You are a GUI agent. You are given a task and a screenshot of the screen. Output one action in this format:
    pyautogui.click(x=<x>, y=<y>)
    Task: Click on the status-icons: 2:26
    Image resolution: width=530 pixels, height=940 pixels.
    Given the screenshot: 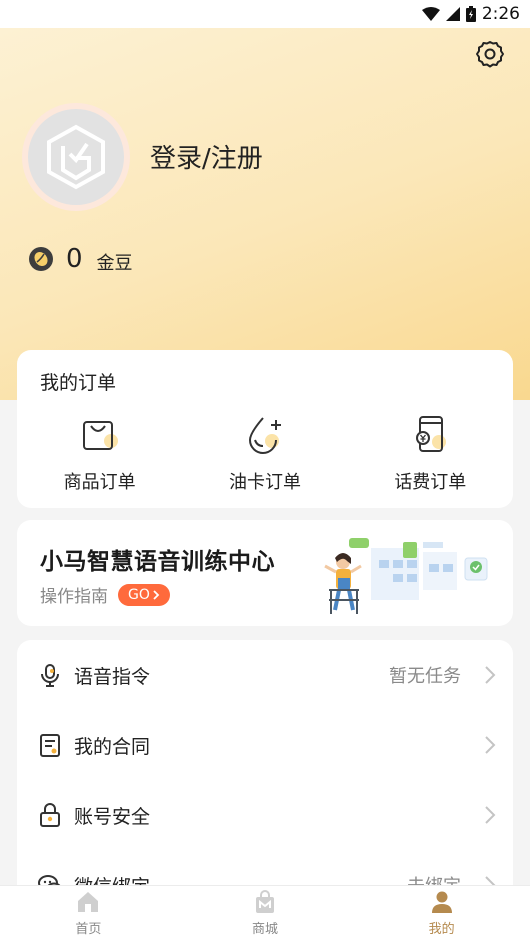 What is the action you would take?
    pyautogui.click(x=470, y=14)
    